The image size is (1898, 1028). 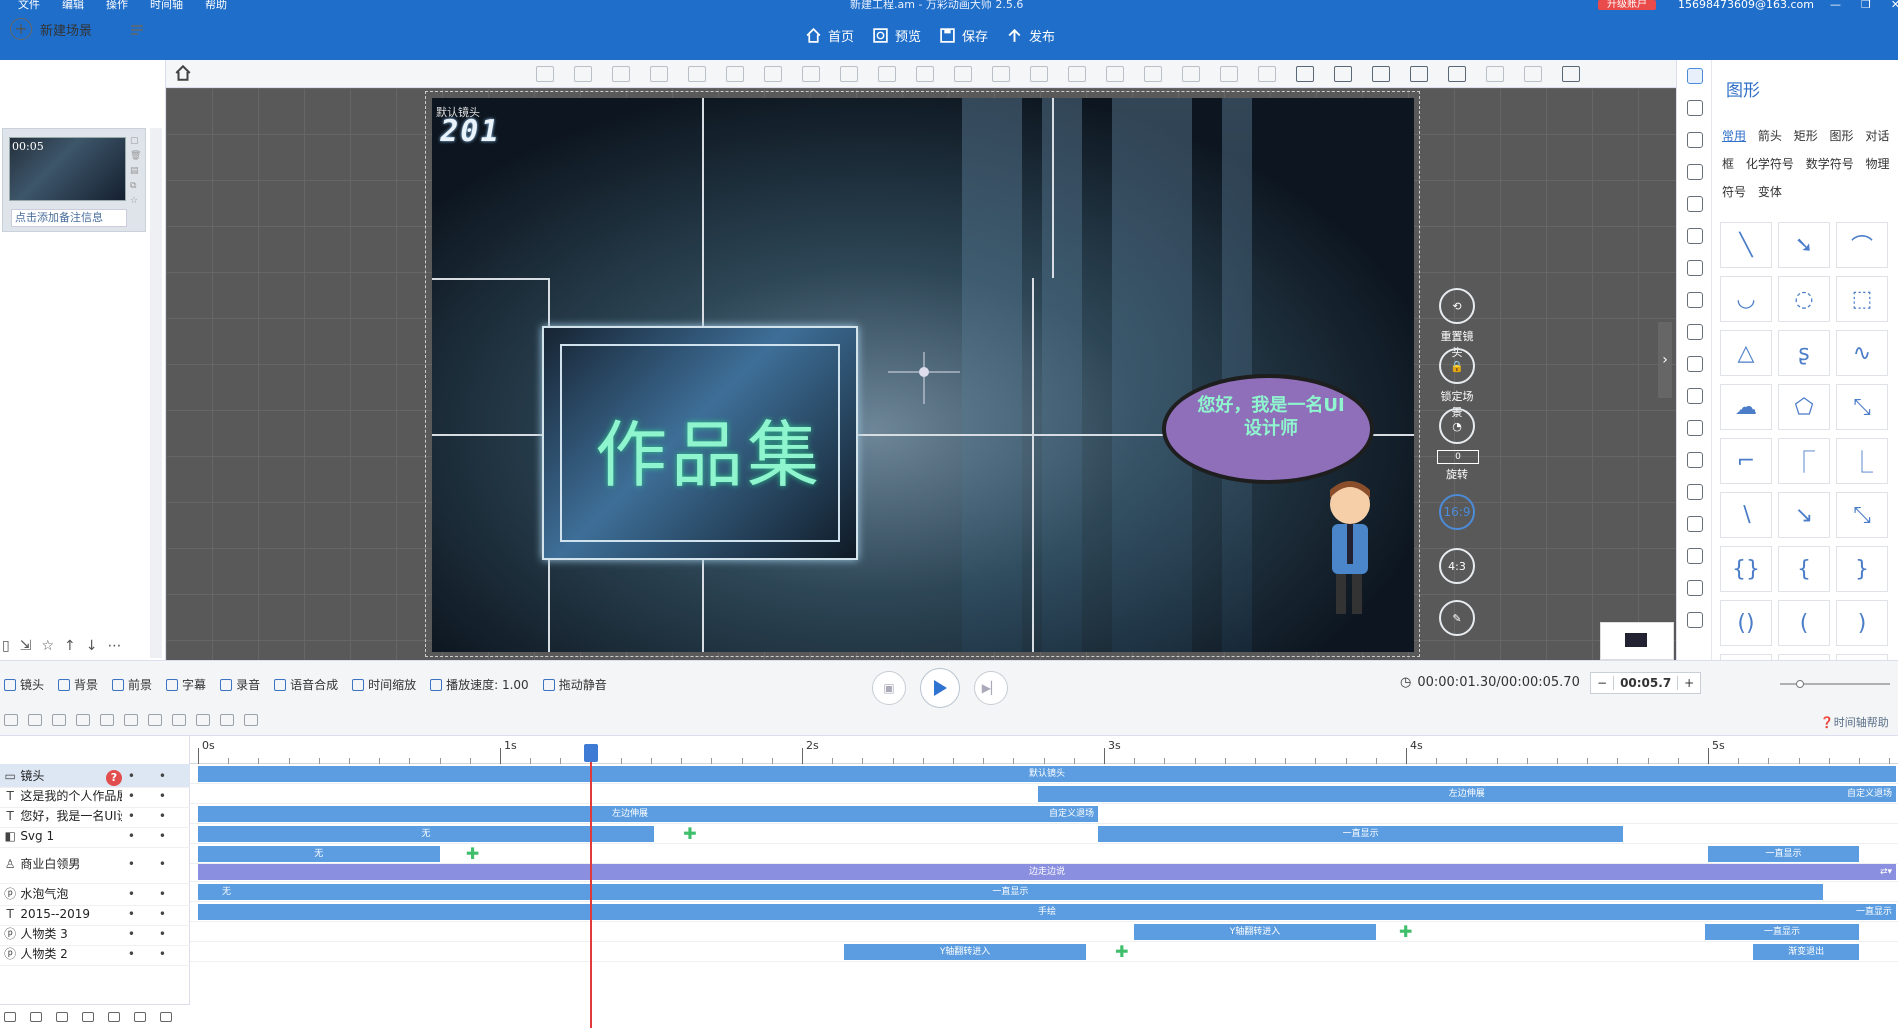 What do you see at coordinates (1010, 892) in the screenshot?
I see `animation-bar: 一直显示 无` at bounding box center [1010, 892].